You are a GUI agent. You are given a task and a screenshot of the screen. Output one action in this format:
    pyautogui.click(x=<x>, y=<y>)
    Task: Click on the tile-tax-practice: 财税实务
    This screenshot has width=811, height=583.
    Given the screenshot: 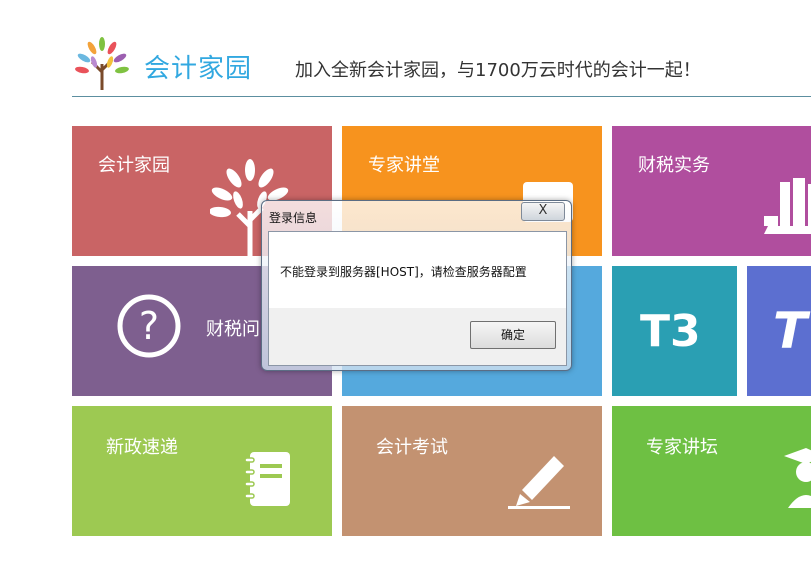 What is the action you would take?
    pyautogui.click(x=711, y=191)
    